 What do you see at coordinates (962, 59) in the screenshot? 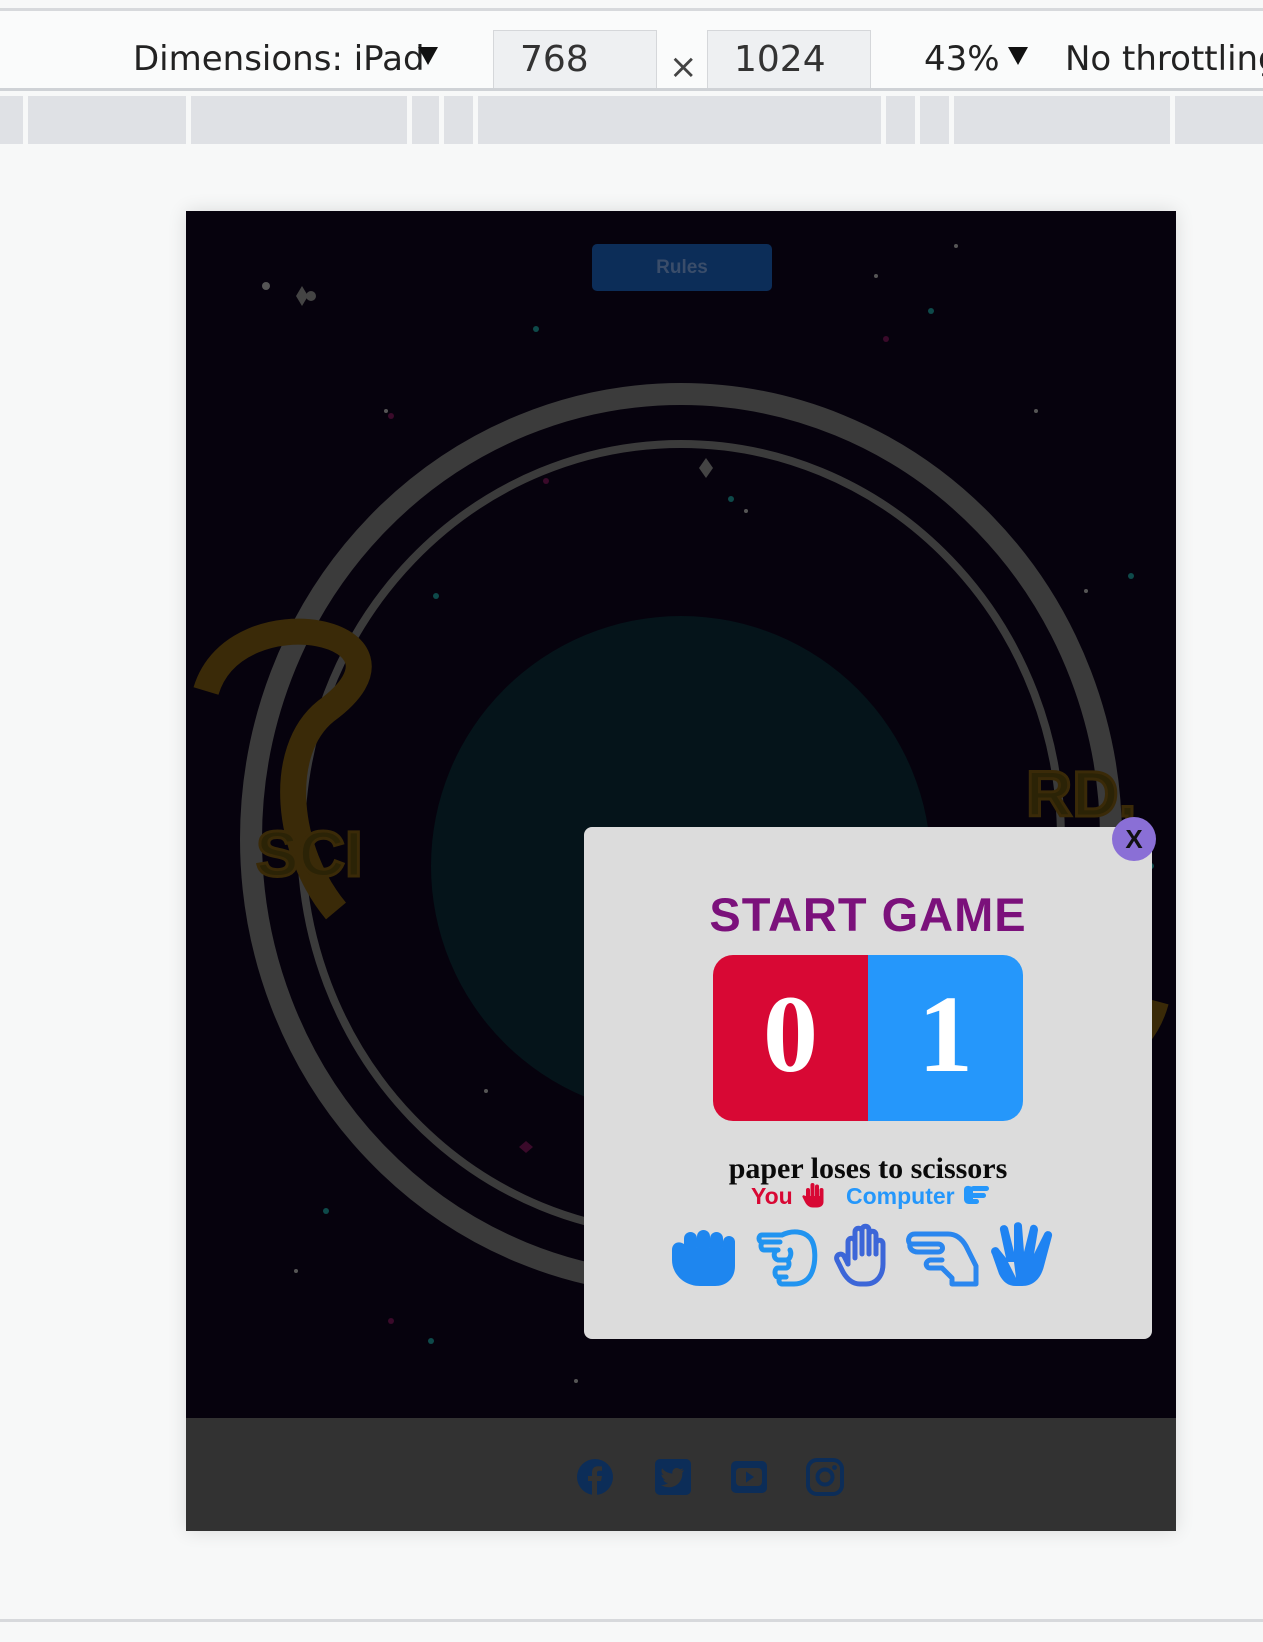
I see `zoom-dropdown: 43%` at bounding box center [962, 59].